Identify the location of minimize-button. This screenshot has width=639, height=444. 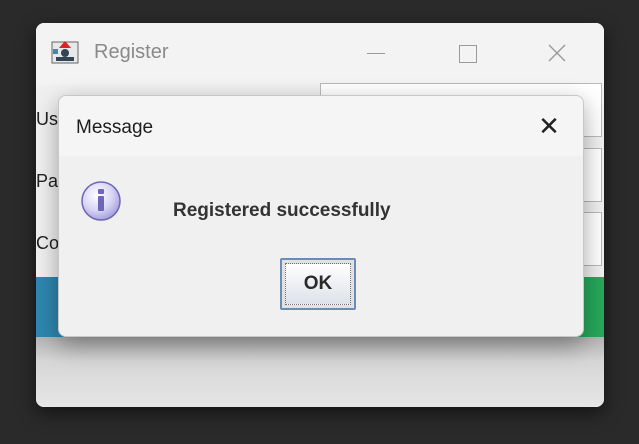
(375, 53).